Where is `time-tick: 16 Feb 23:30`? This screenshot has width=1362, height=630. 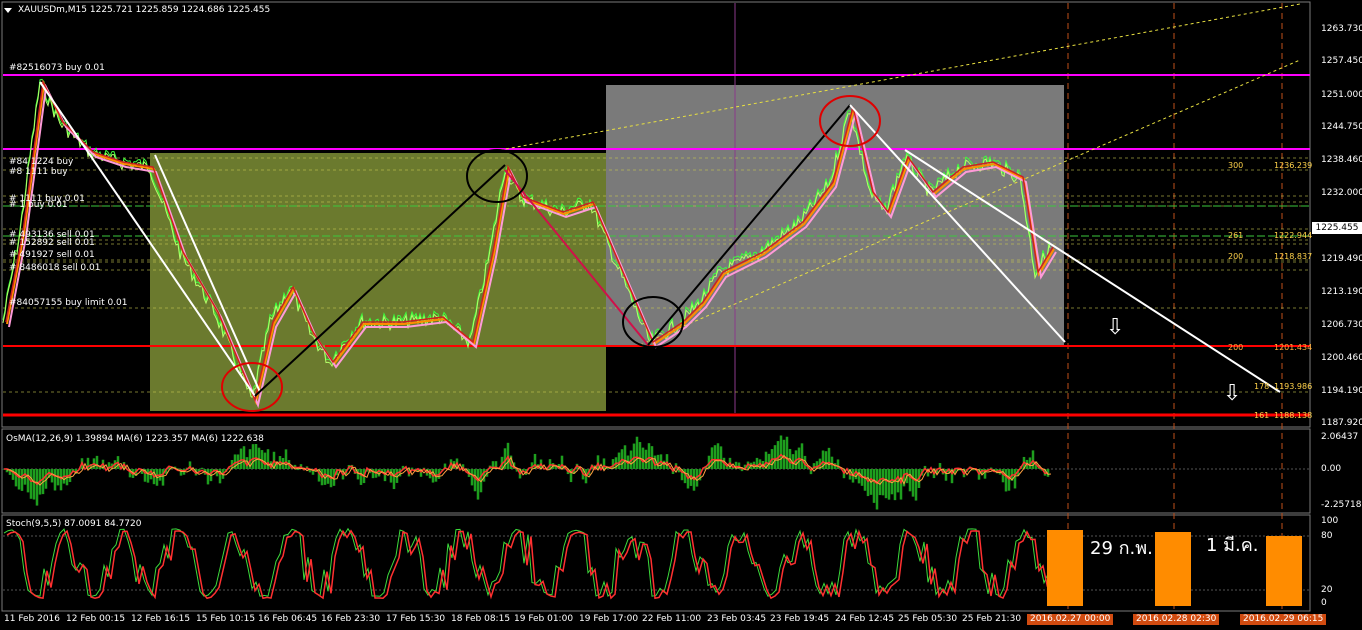 time-tick: 16 Feb 23:30 is located at coordinates (351, 619).